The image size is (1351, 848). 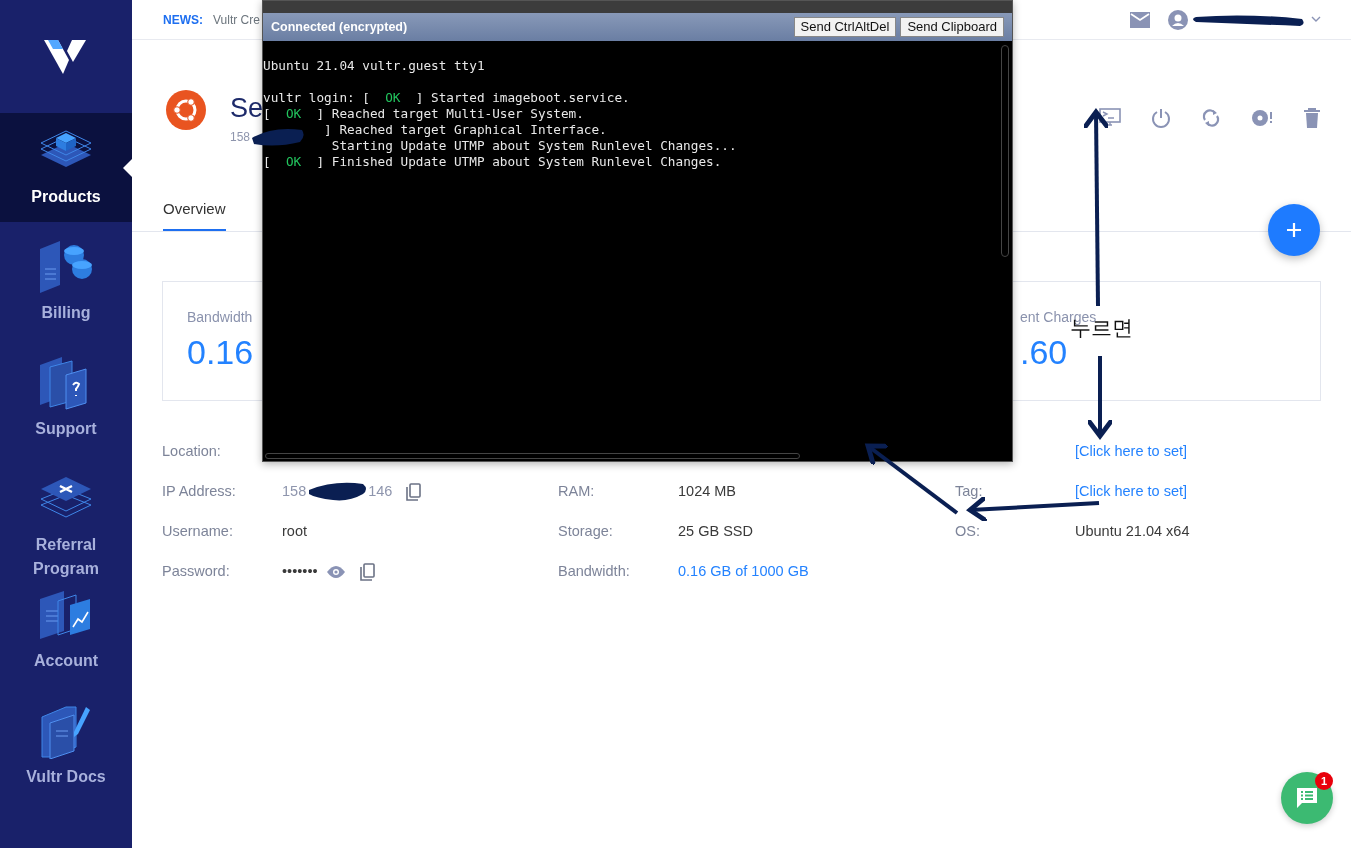 I want to click on field-label: Bandwidth:, so click(x=594, y=572).